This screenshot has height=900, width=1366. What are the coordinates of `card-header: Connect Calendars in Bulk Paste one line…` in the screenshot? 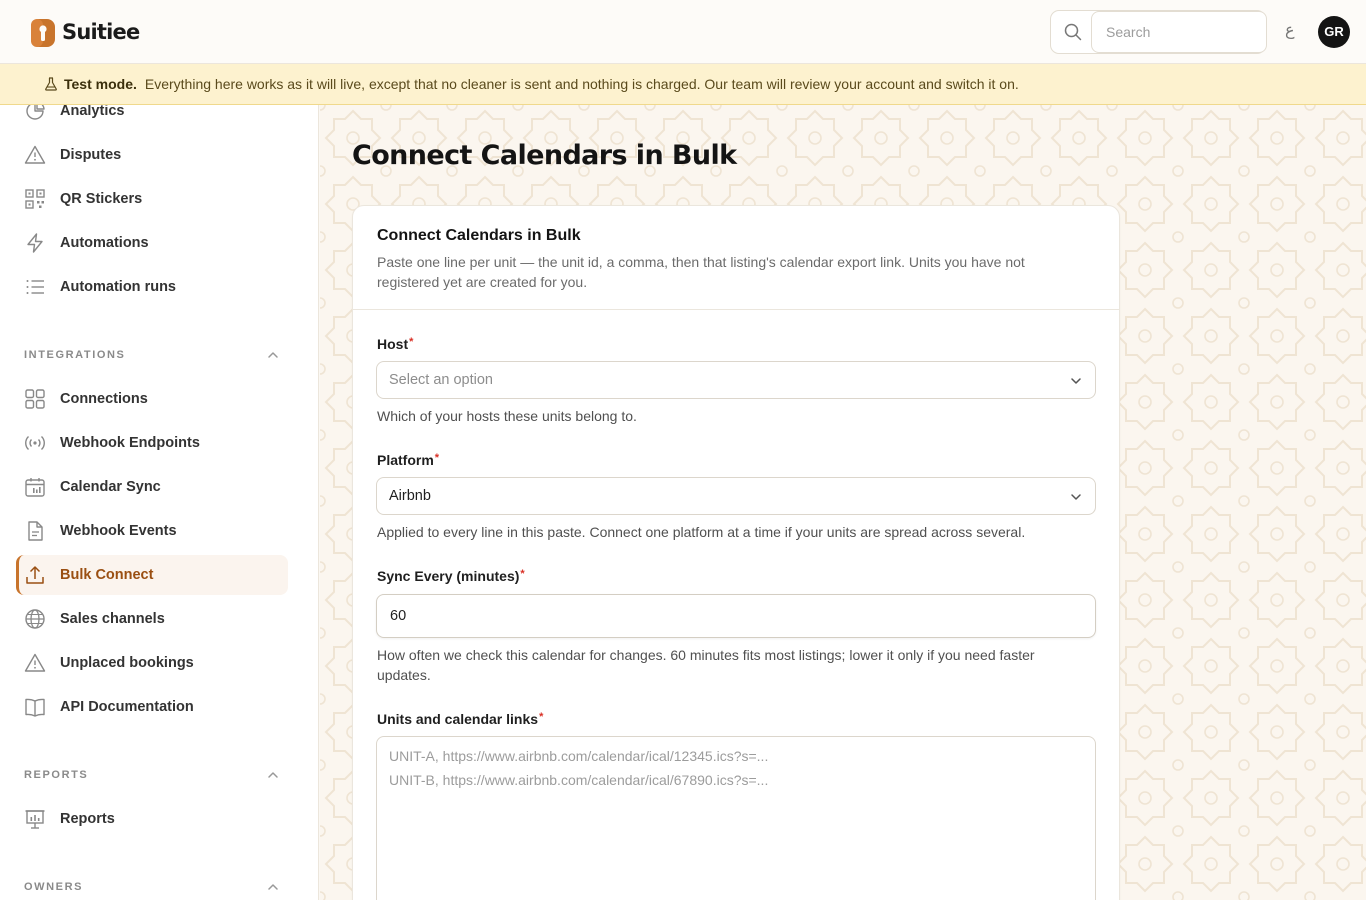 It's located at (736, 258).